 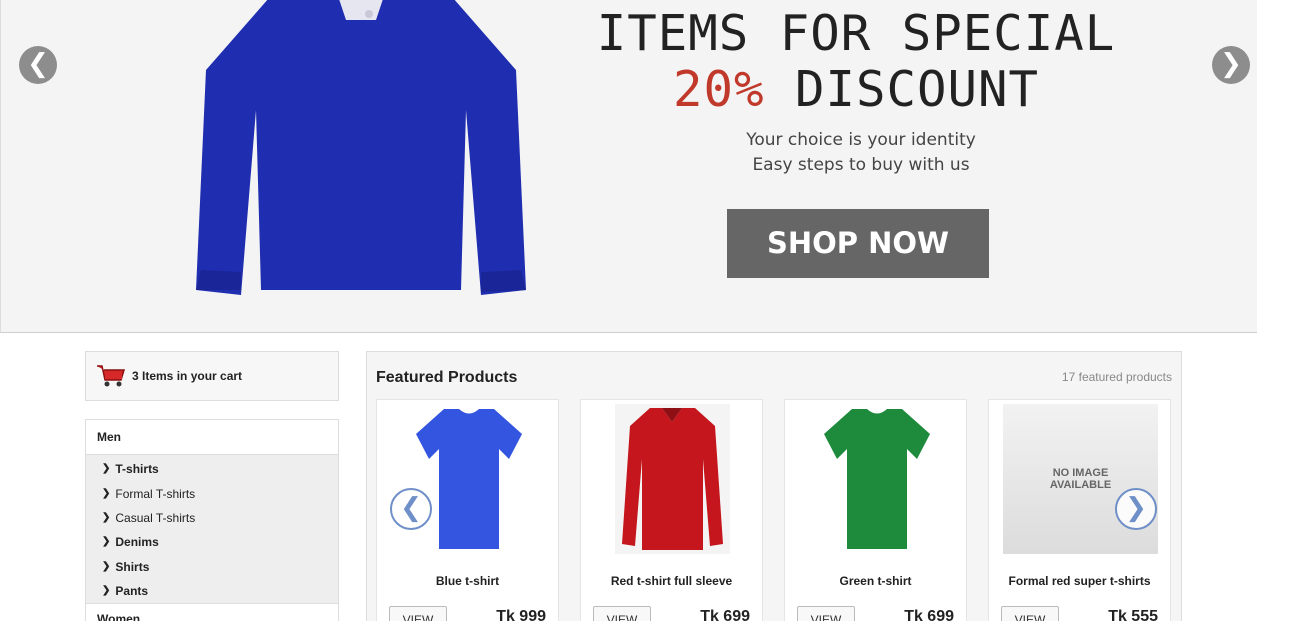 I want to click on hero-title-line2: 20% DISCOUNT, so click(x=856, y=90).